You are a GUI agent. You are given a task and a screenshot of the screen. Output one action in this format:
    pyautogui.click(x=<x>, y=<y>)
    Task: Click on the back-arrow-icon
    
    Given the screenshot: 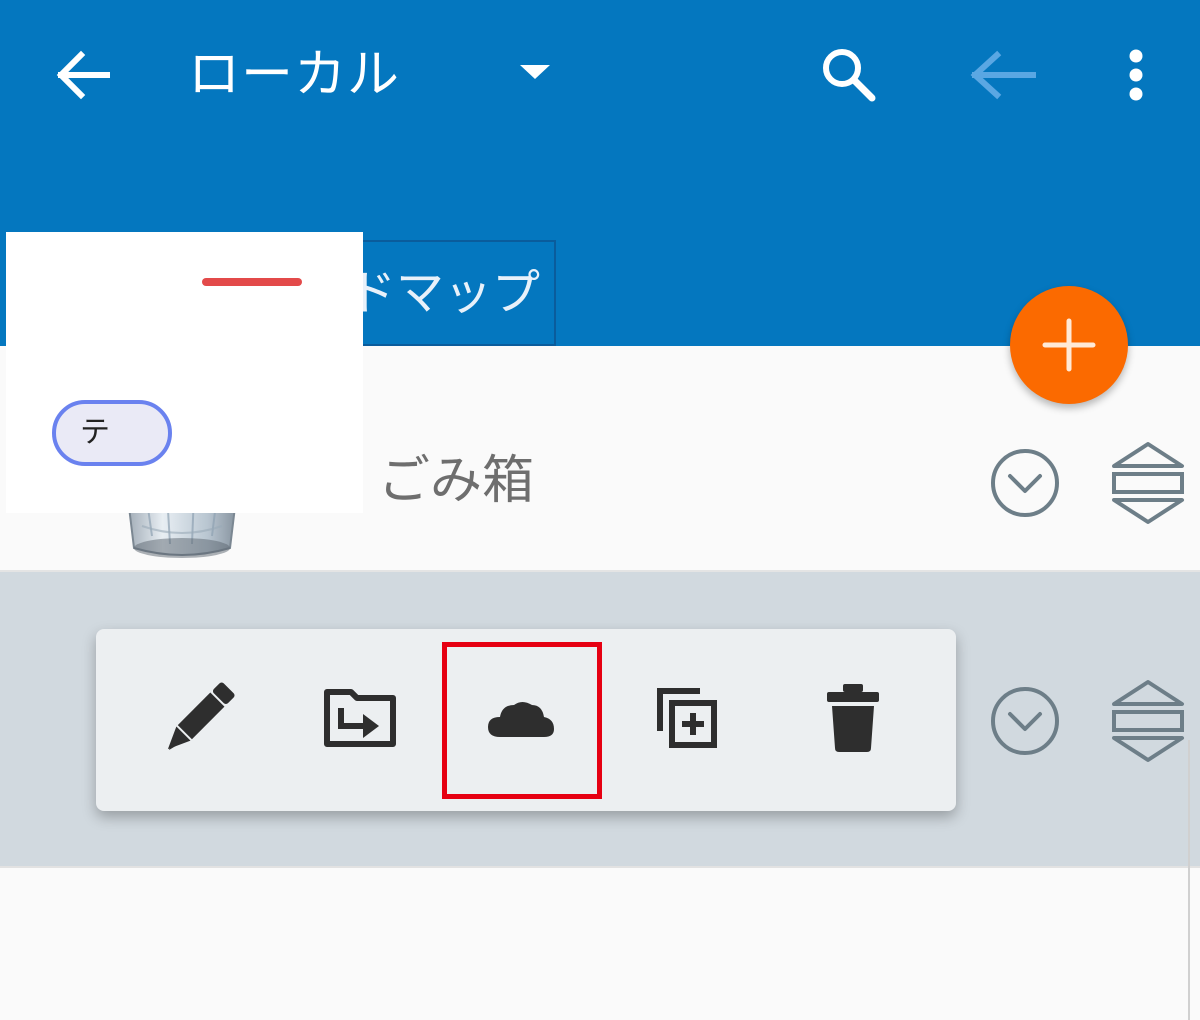 What is the action you would take?
    pyautogui.click(x=83, y=75)
    